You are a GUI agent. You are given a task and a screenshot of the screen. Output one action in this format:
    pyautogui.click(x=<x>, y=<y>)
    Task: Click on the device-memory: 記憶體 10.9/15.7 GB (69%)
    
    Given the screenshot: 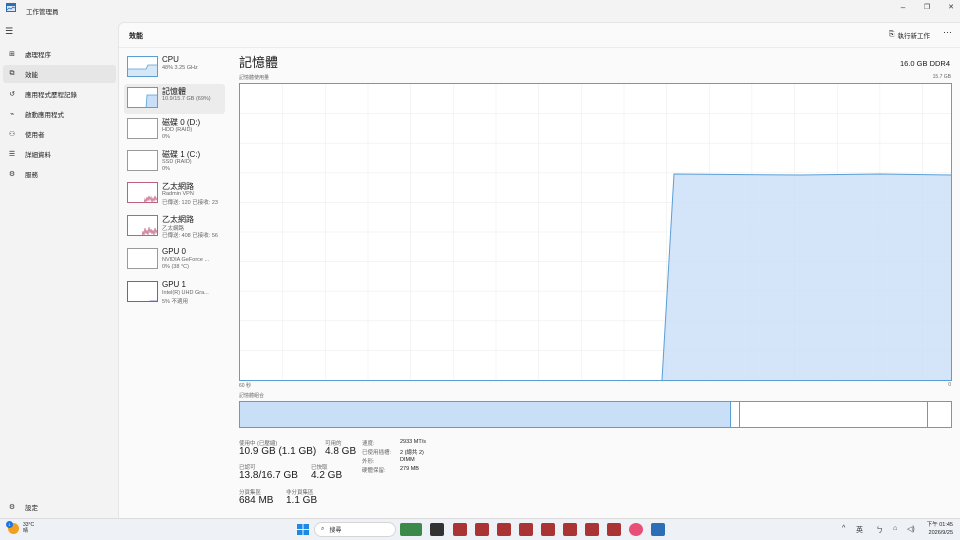 What is the action you would take?
    pyautogui.click(x=174, y=99)
    